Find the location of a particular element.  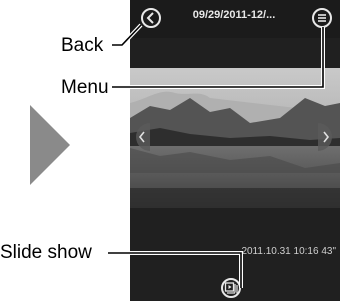

photo-datetime: 2011.10.31 10:16 43" is located at coordinates (288, 251).